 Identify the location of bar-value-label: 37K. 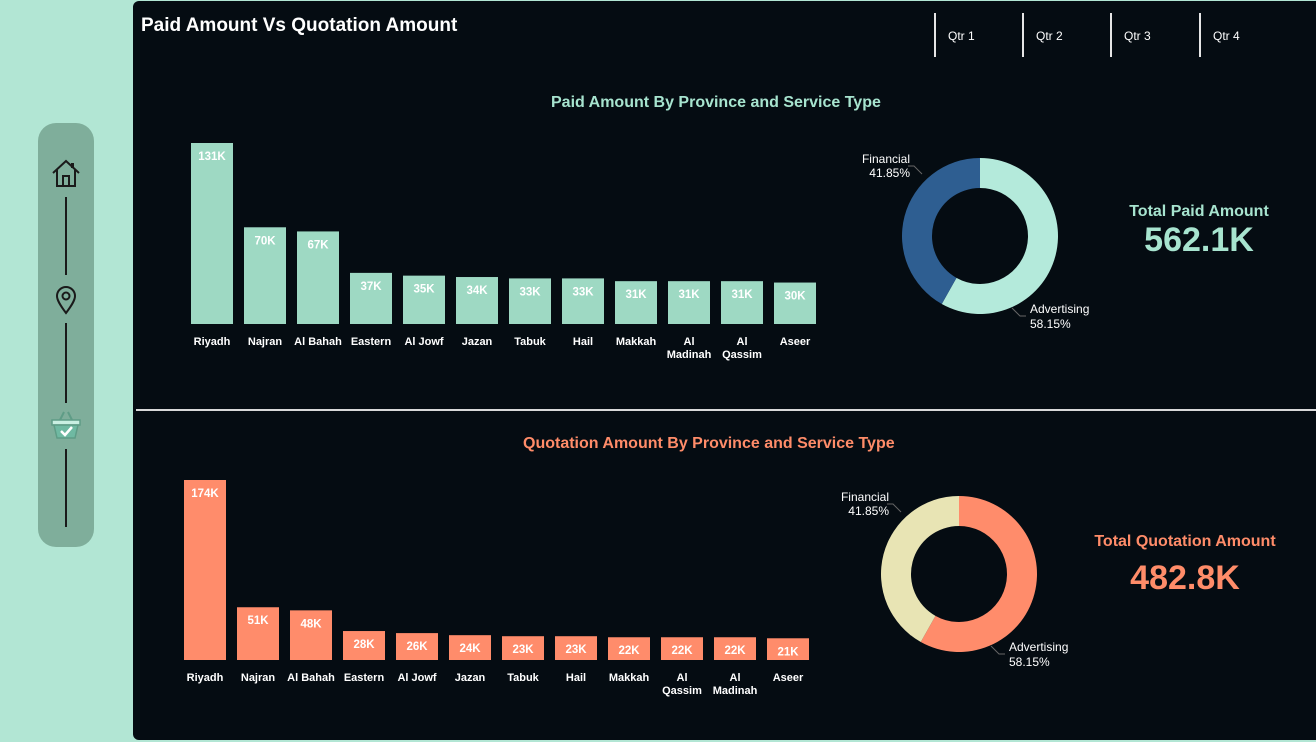
(371, 287).